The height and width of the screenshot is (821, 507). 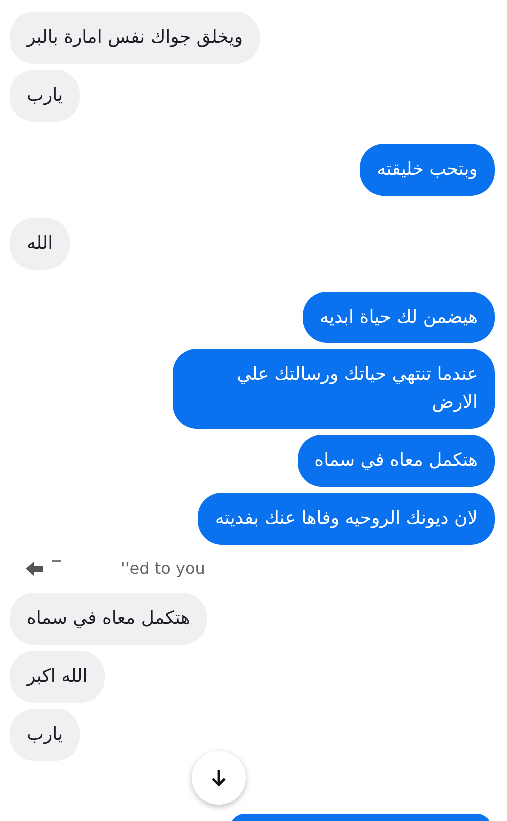 I want to click on reply-icon, so click(x=35, y=569).